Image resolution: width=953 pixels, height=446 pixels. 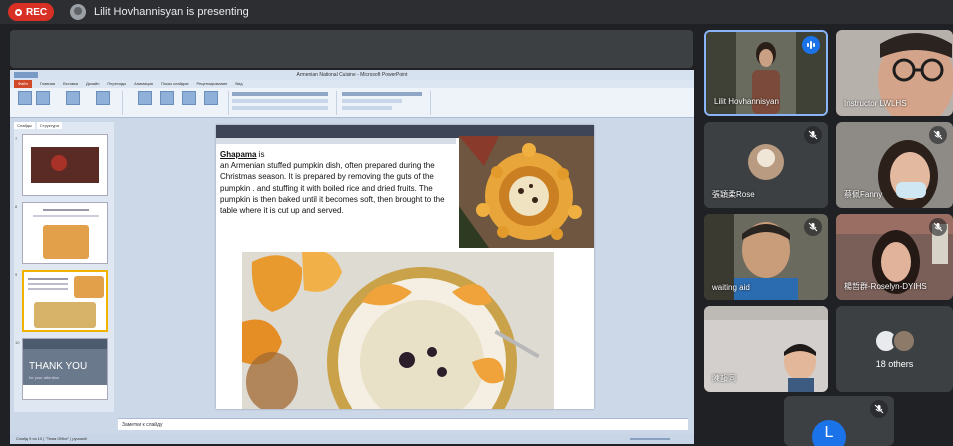 What do you see at coordinates (724, 378) in the screenshot?
I see `participant-name: 陳韻同` at bounding box center [724, 378].